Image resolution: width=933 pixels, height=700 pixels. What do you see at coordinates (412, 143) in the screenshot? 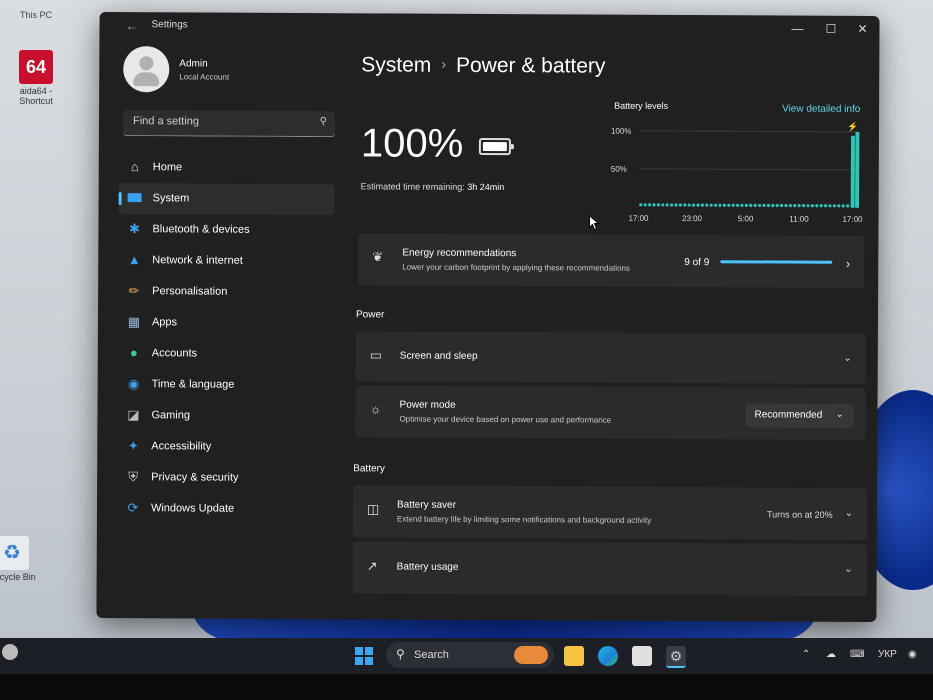
I see `battery-percentage: 100%` at bounding box center [412, 143].